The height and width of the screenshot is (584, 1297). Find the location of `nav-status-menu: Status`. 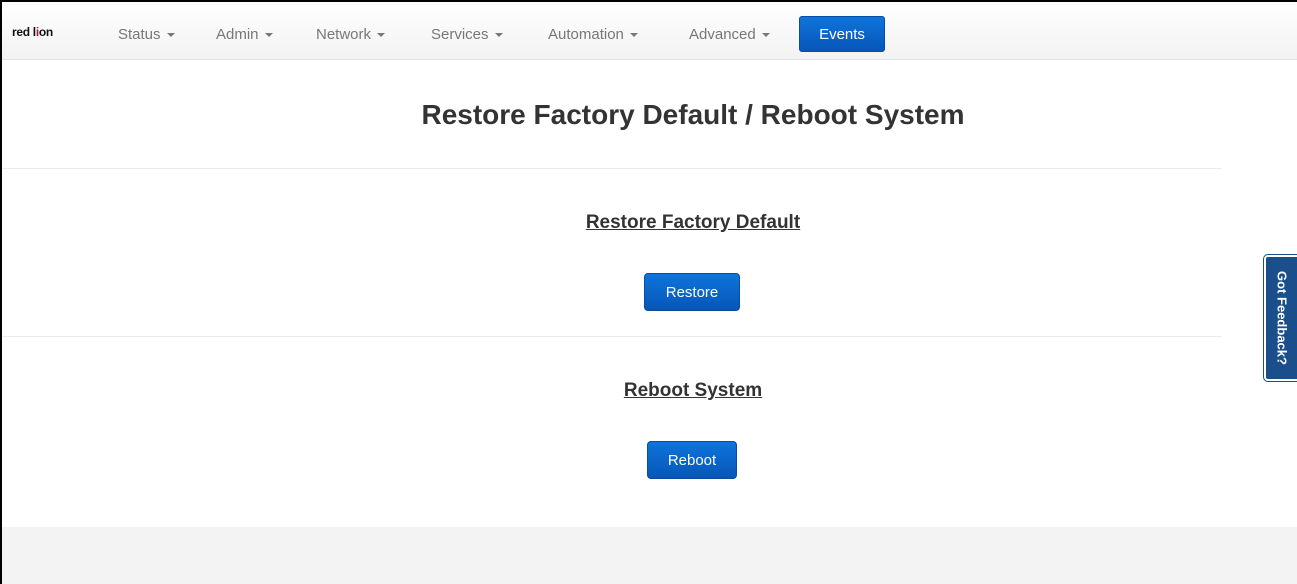

nav-status-menu: Status is located at coordinates (146, 34).